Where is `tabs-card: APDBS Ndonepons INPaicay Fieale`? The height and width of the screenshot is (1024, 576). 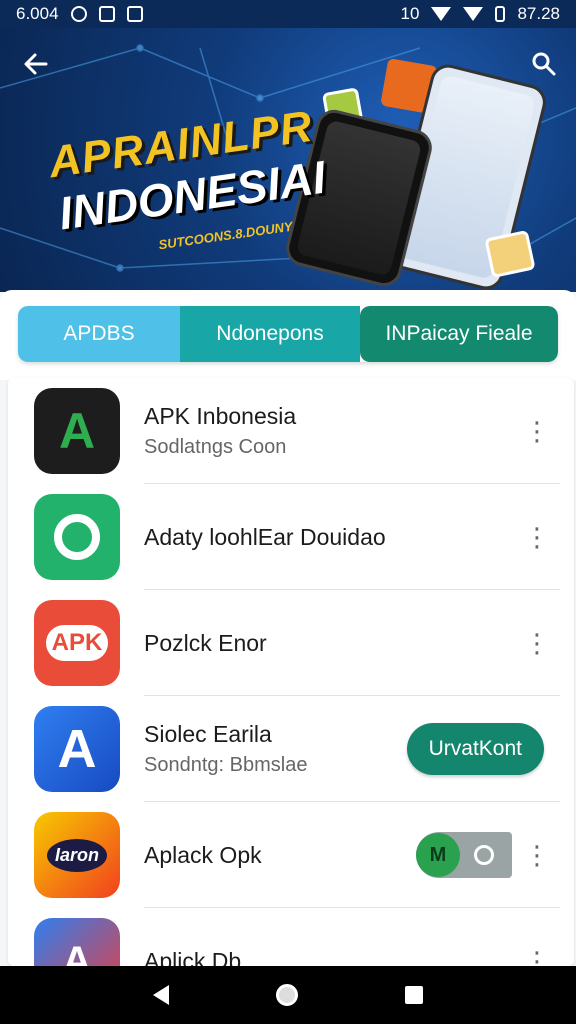
tabs-card: APDBS Ndonepons INPaicay Fieale is located at coordinates (288, 335).